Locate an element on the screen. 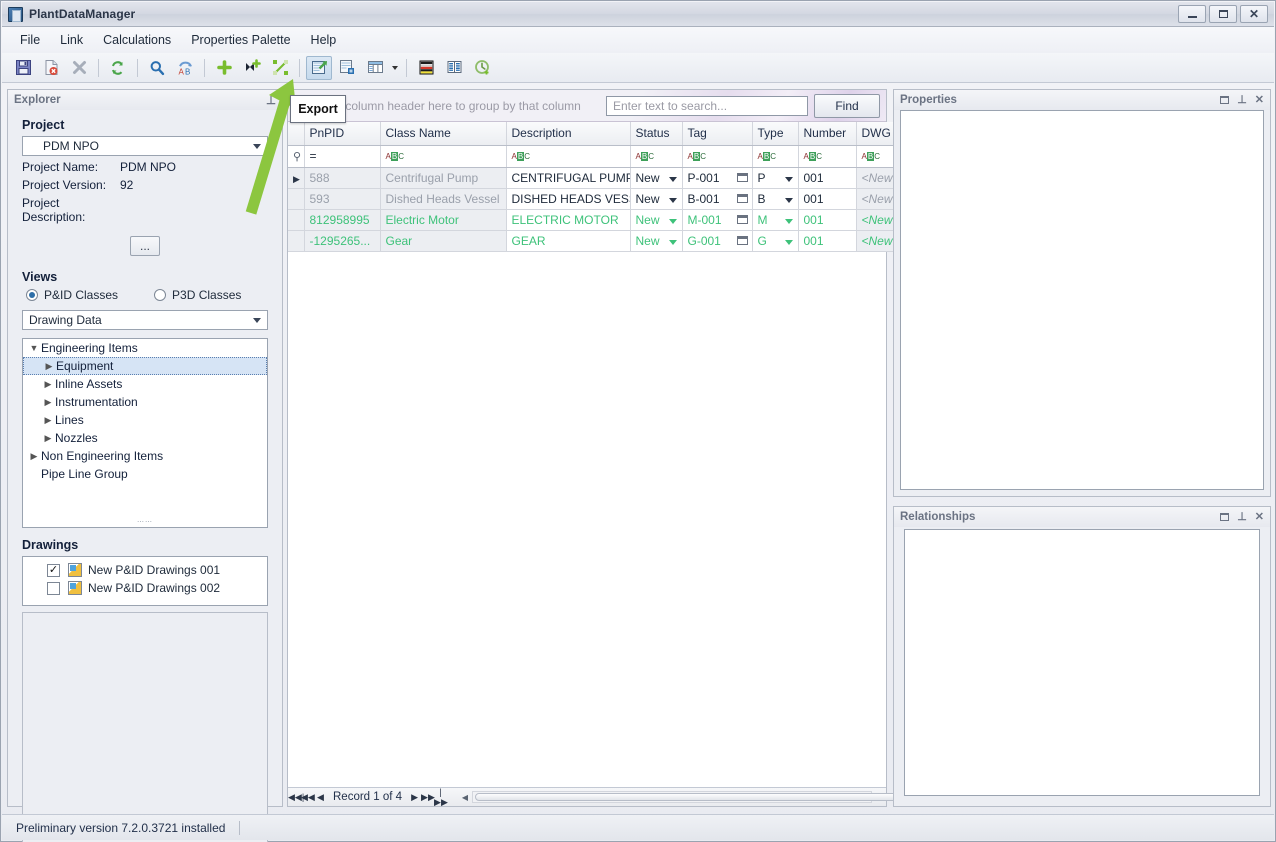 This screenshot has height=842, width=1276. horizontal-scrollbar: ◀ ▶ is located at coordinates (706, 797).